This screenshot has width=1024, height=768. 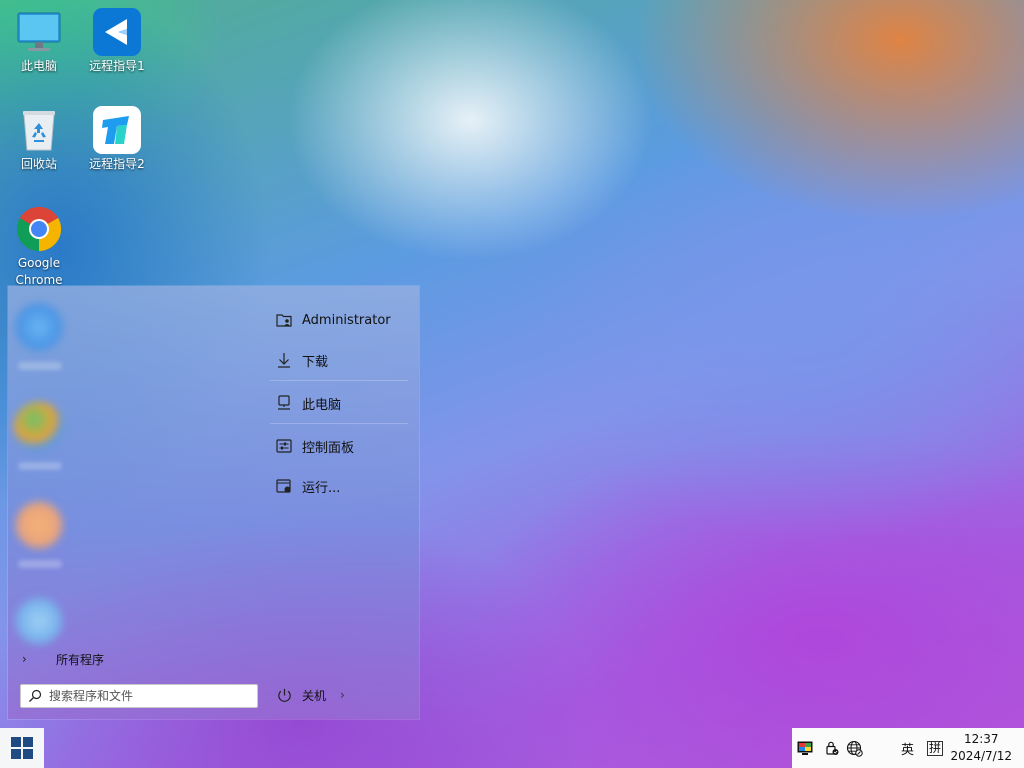 I want to click on start-place-this-pc: 此电脑, so click(x=343, y=403).